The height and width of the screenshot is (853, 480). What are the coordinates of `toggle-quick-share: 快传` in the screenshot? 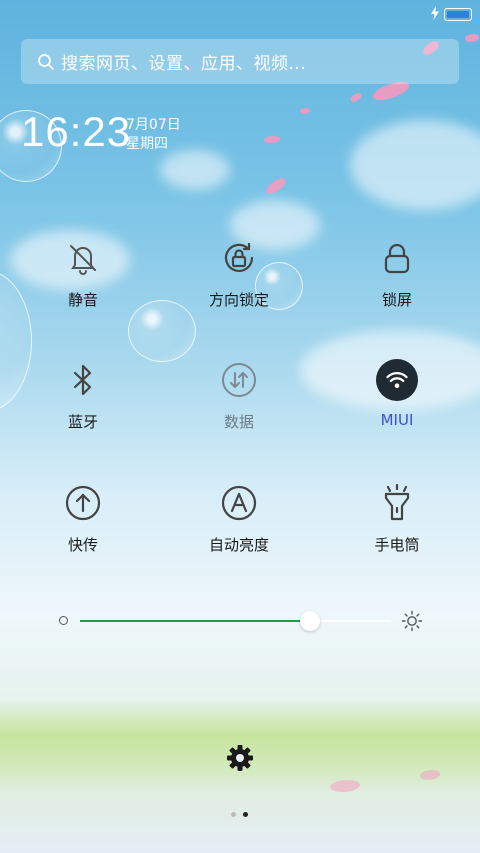 It's located at (83, 518).